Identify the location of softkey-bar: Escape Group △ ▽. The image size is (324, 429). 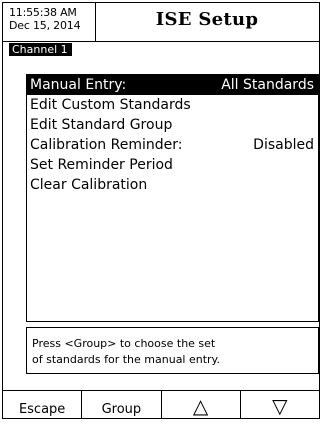
(161, 404).